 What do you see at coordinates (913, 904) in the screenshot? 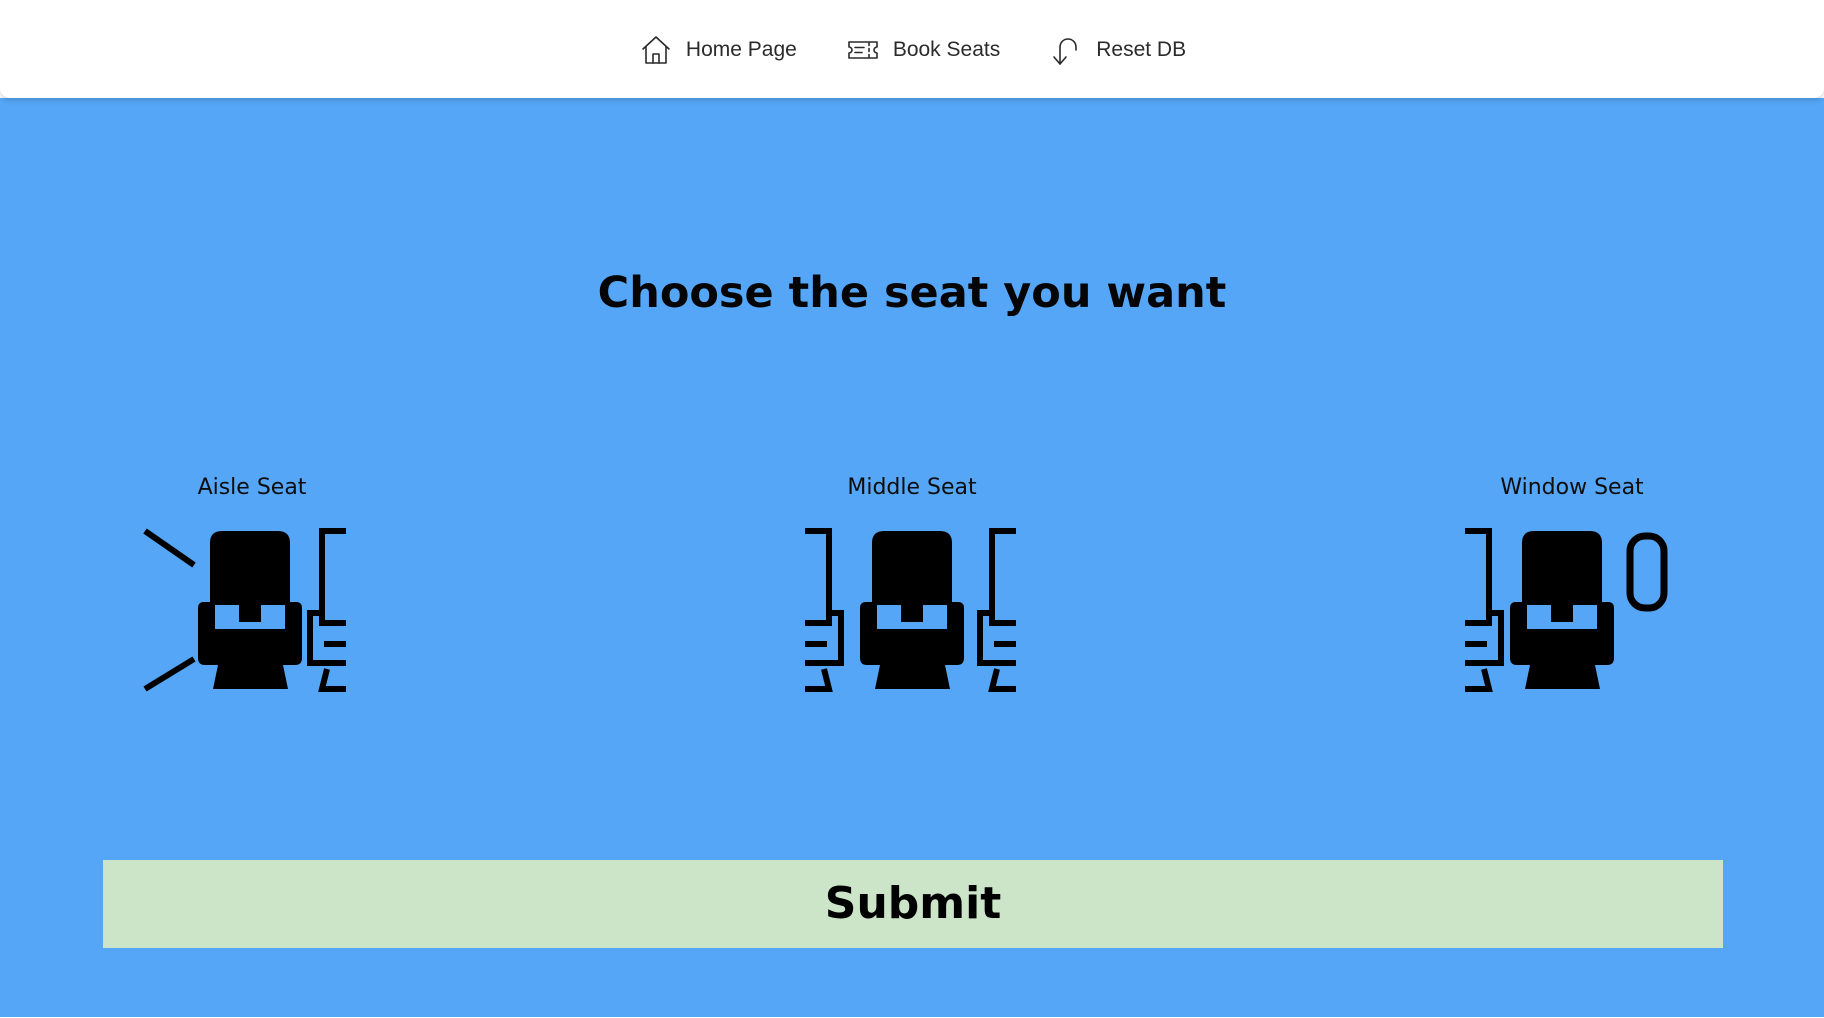
I see `submit-button: Submit` at bounding box center [913, 904].